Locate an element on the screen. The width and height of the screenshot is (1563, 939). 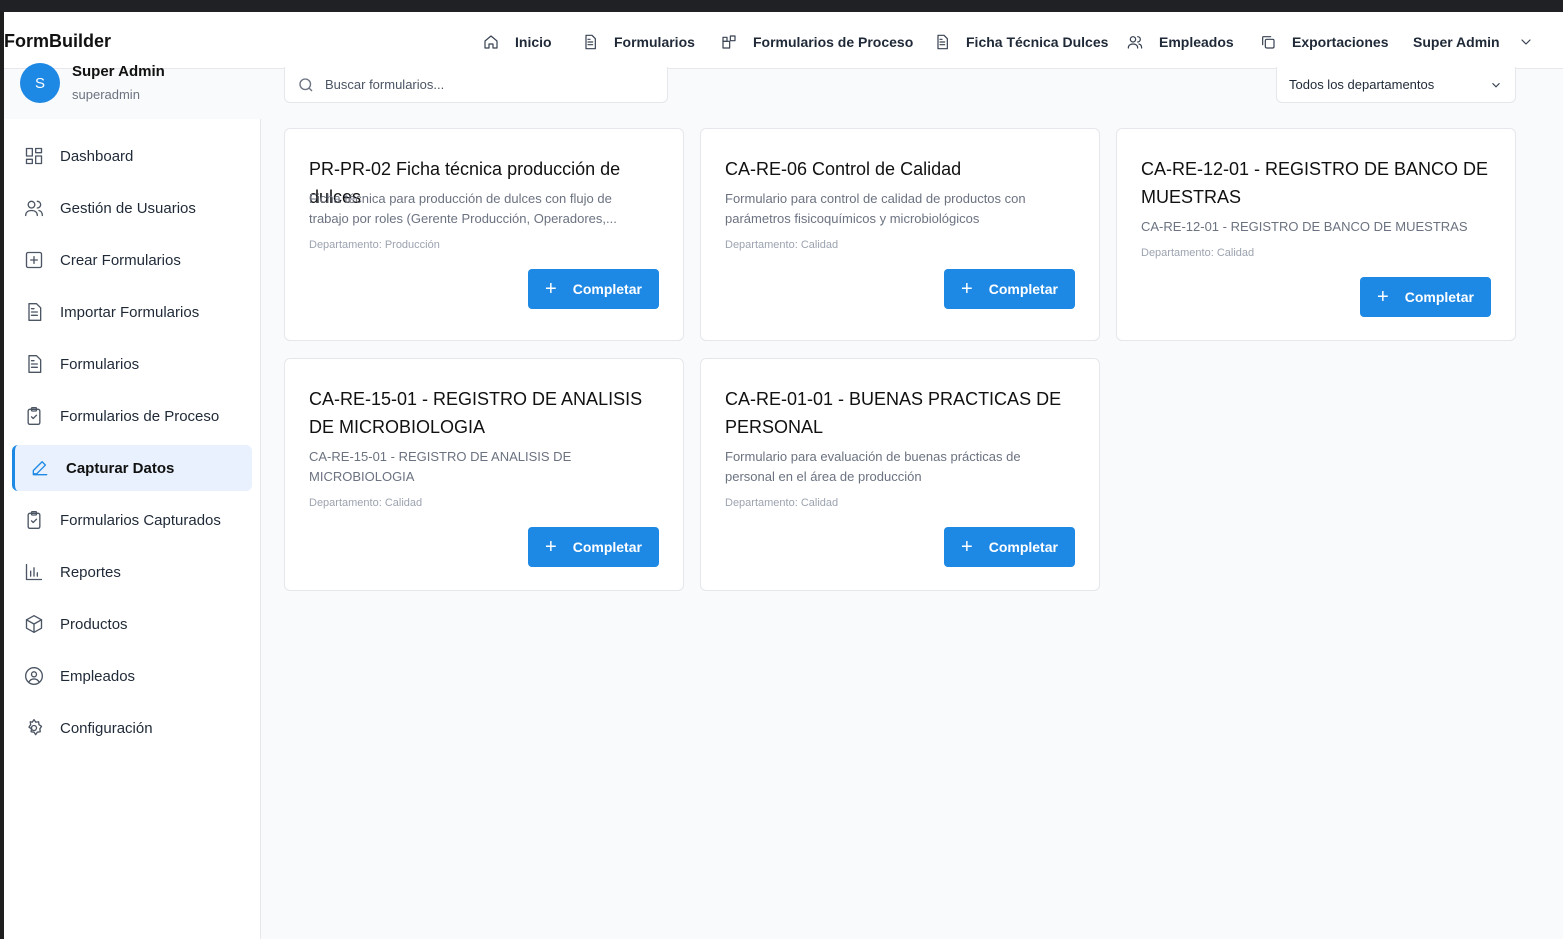
nav-inicio: Inicio is located at coordinates (517, 42).